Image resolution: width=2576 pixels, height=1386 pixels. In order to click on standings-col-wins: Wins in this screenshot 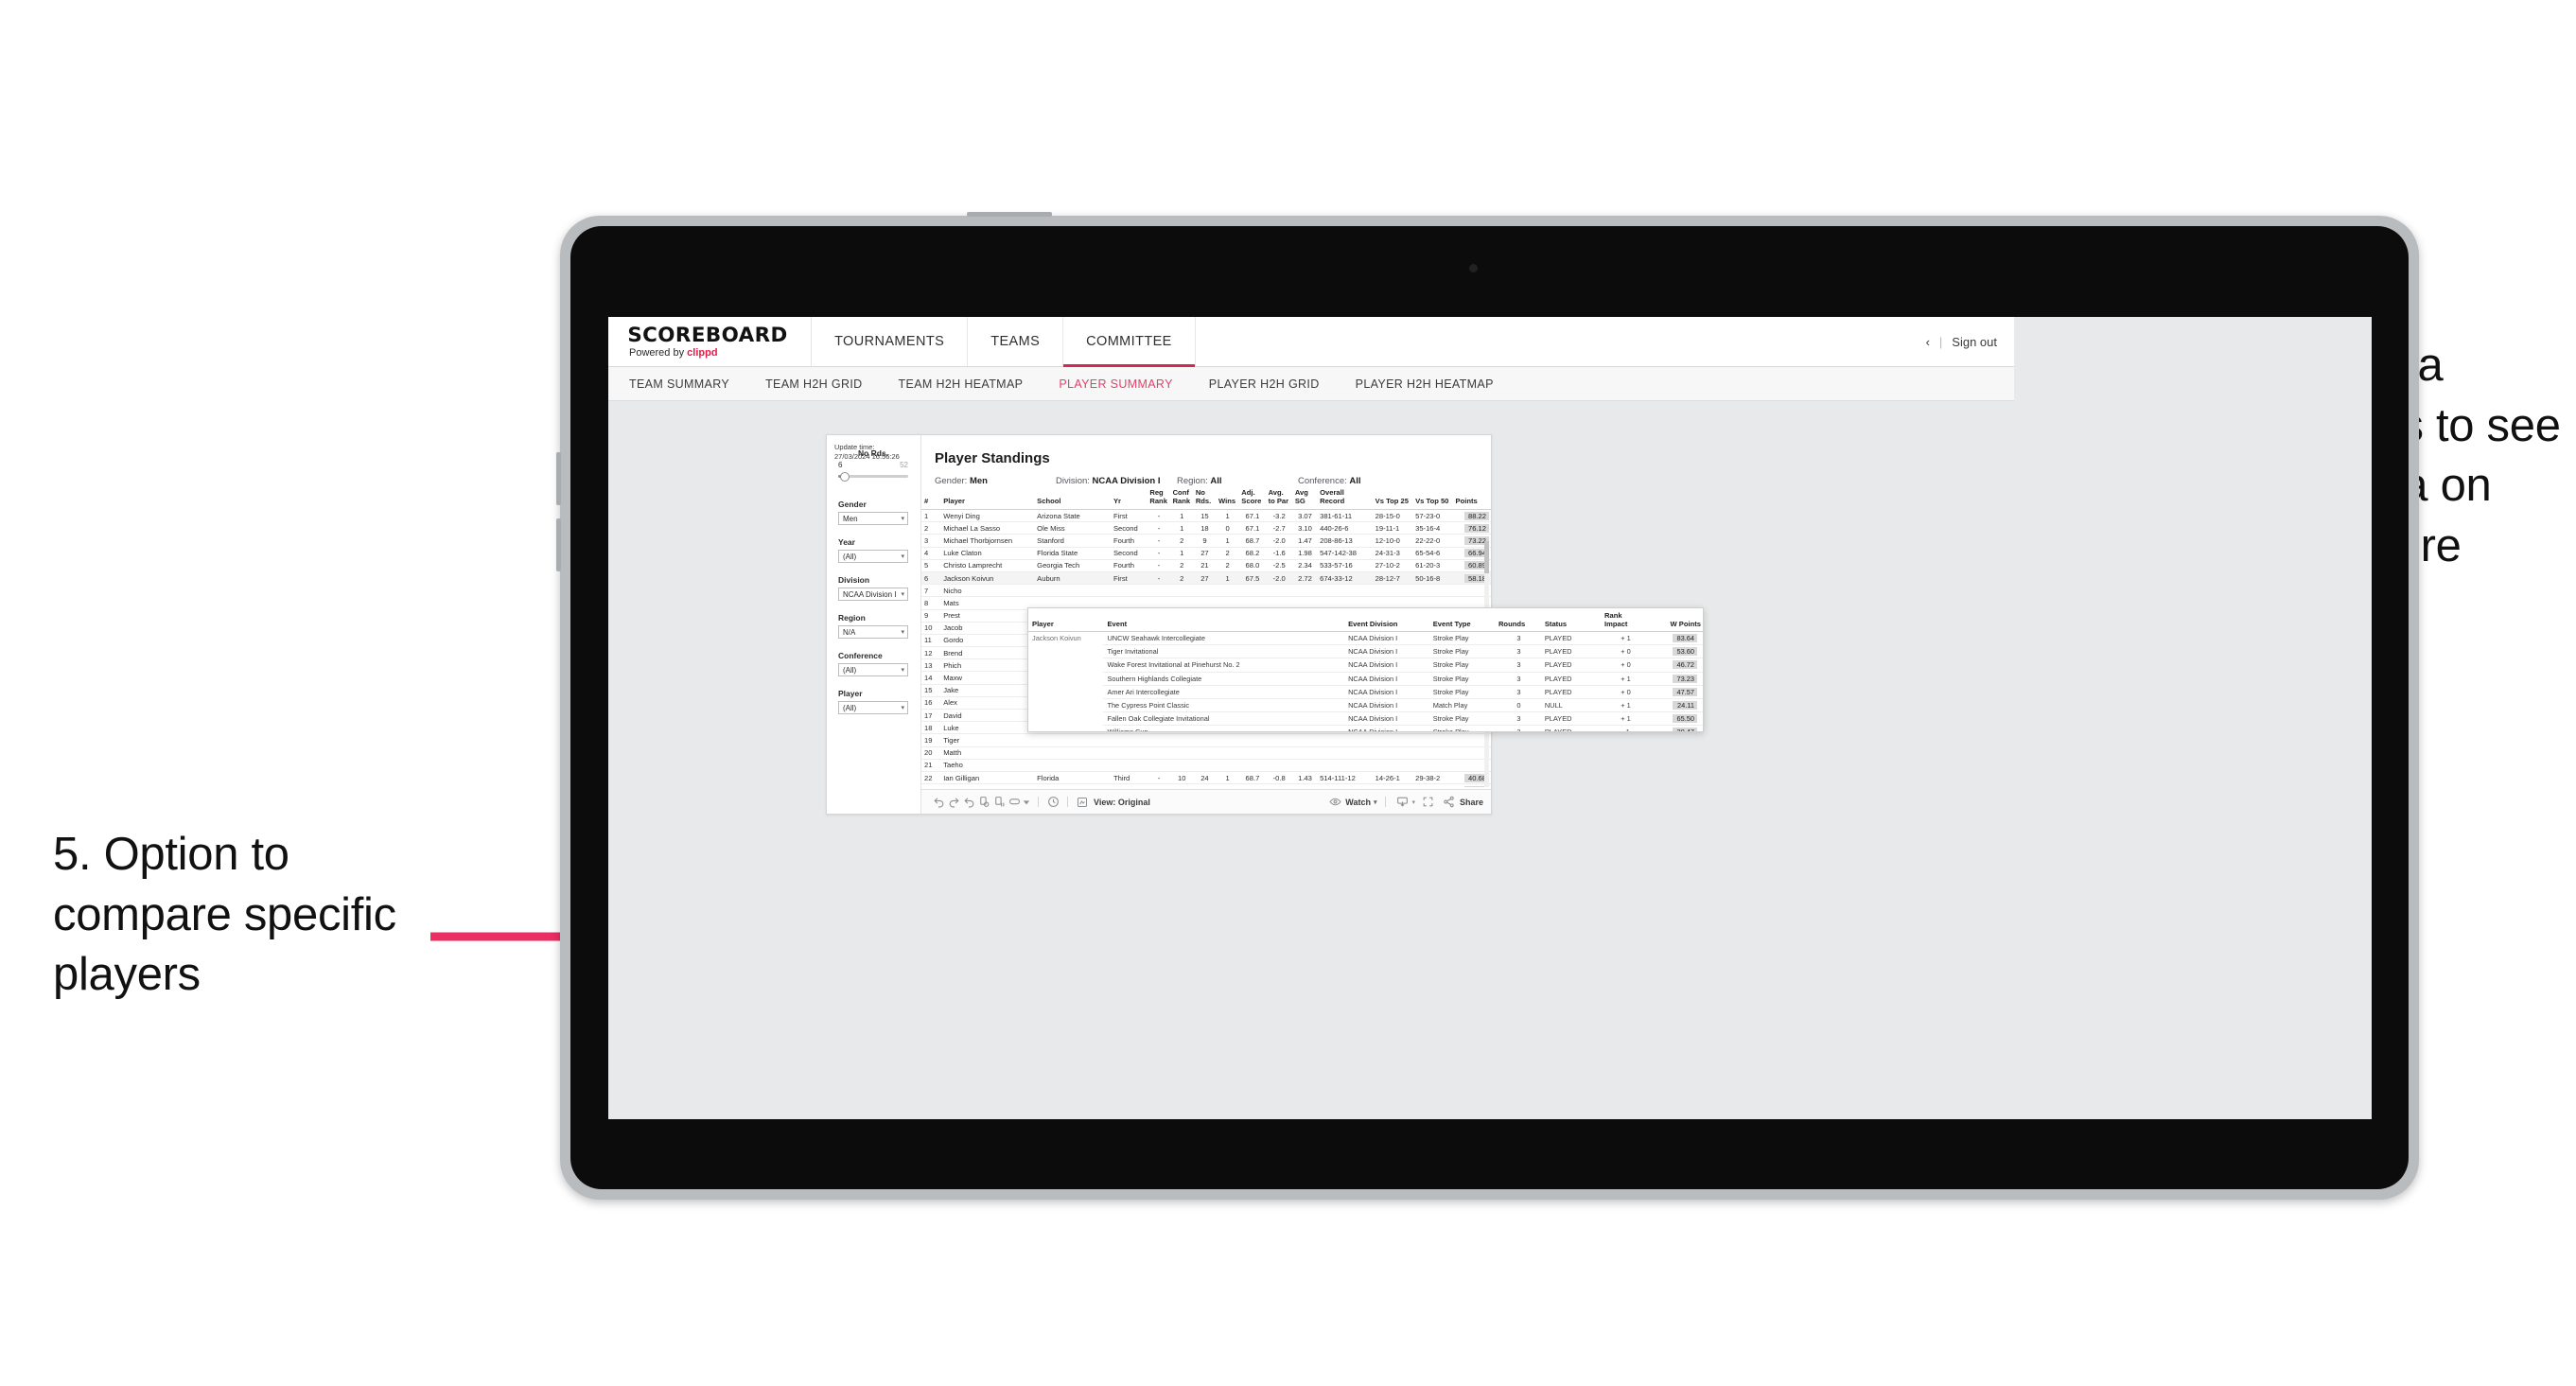, I will do `click(1228, 498)`.